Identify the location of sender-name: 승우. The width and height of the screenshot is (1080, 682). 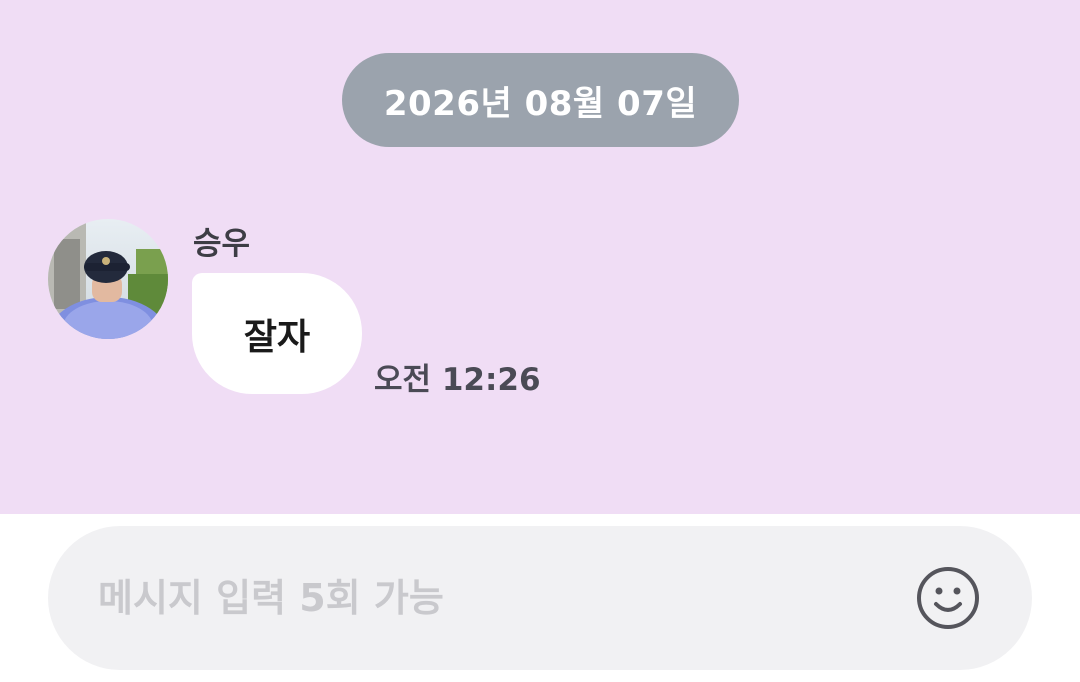
(222, 244).